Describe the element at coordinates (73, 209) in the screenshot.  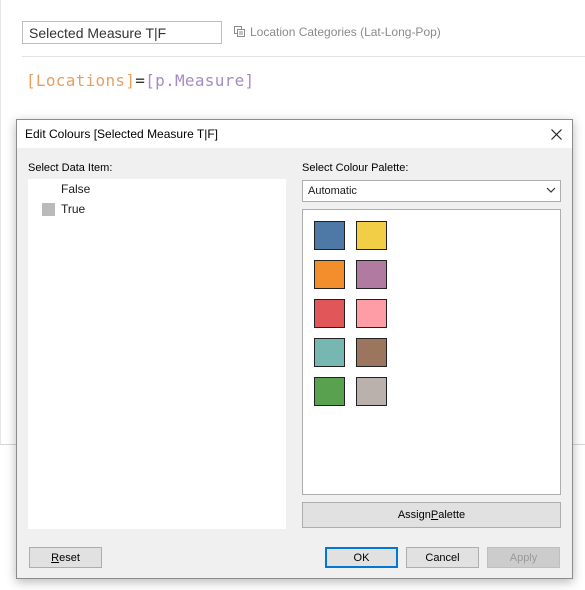
I see `data-item-label: True` at that location.